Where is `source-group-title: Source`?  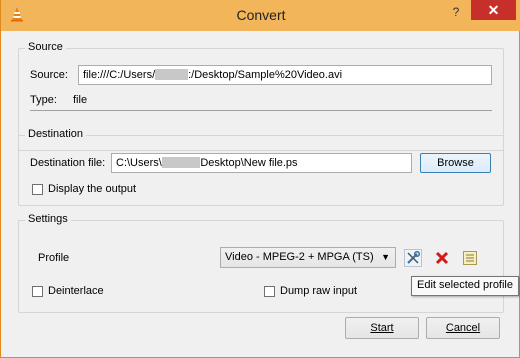
source-group-title: Source is located at coordinates (45, 47).